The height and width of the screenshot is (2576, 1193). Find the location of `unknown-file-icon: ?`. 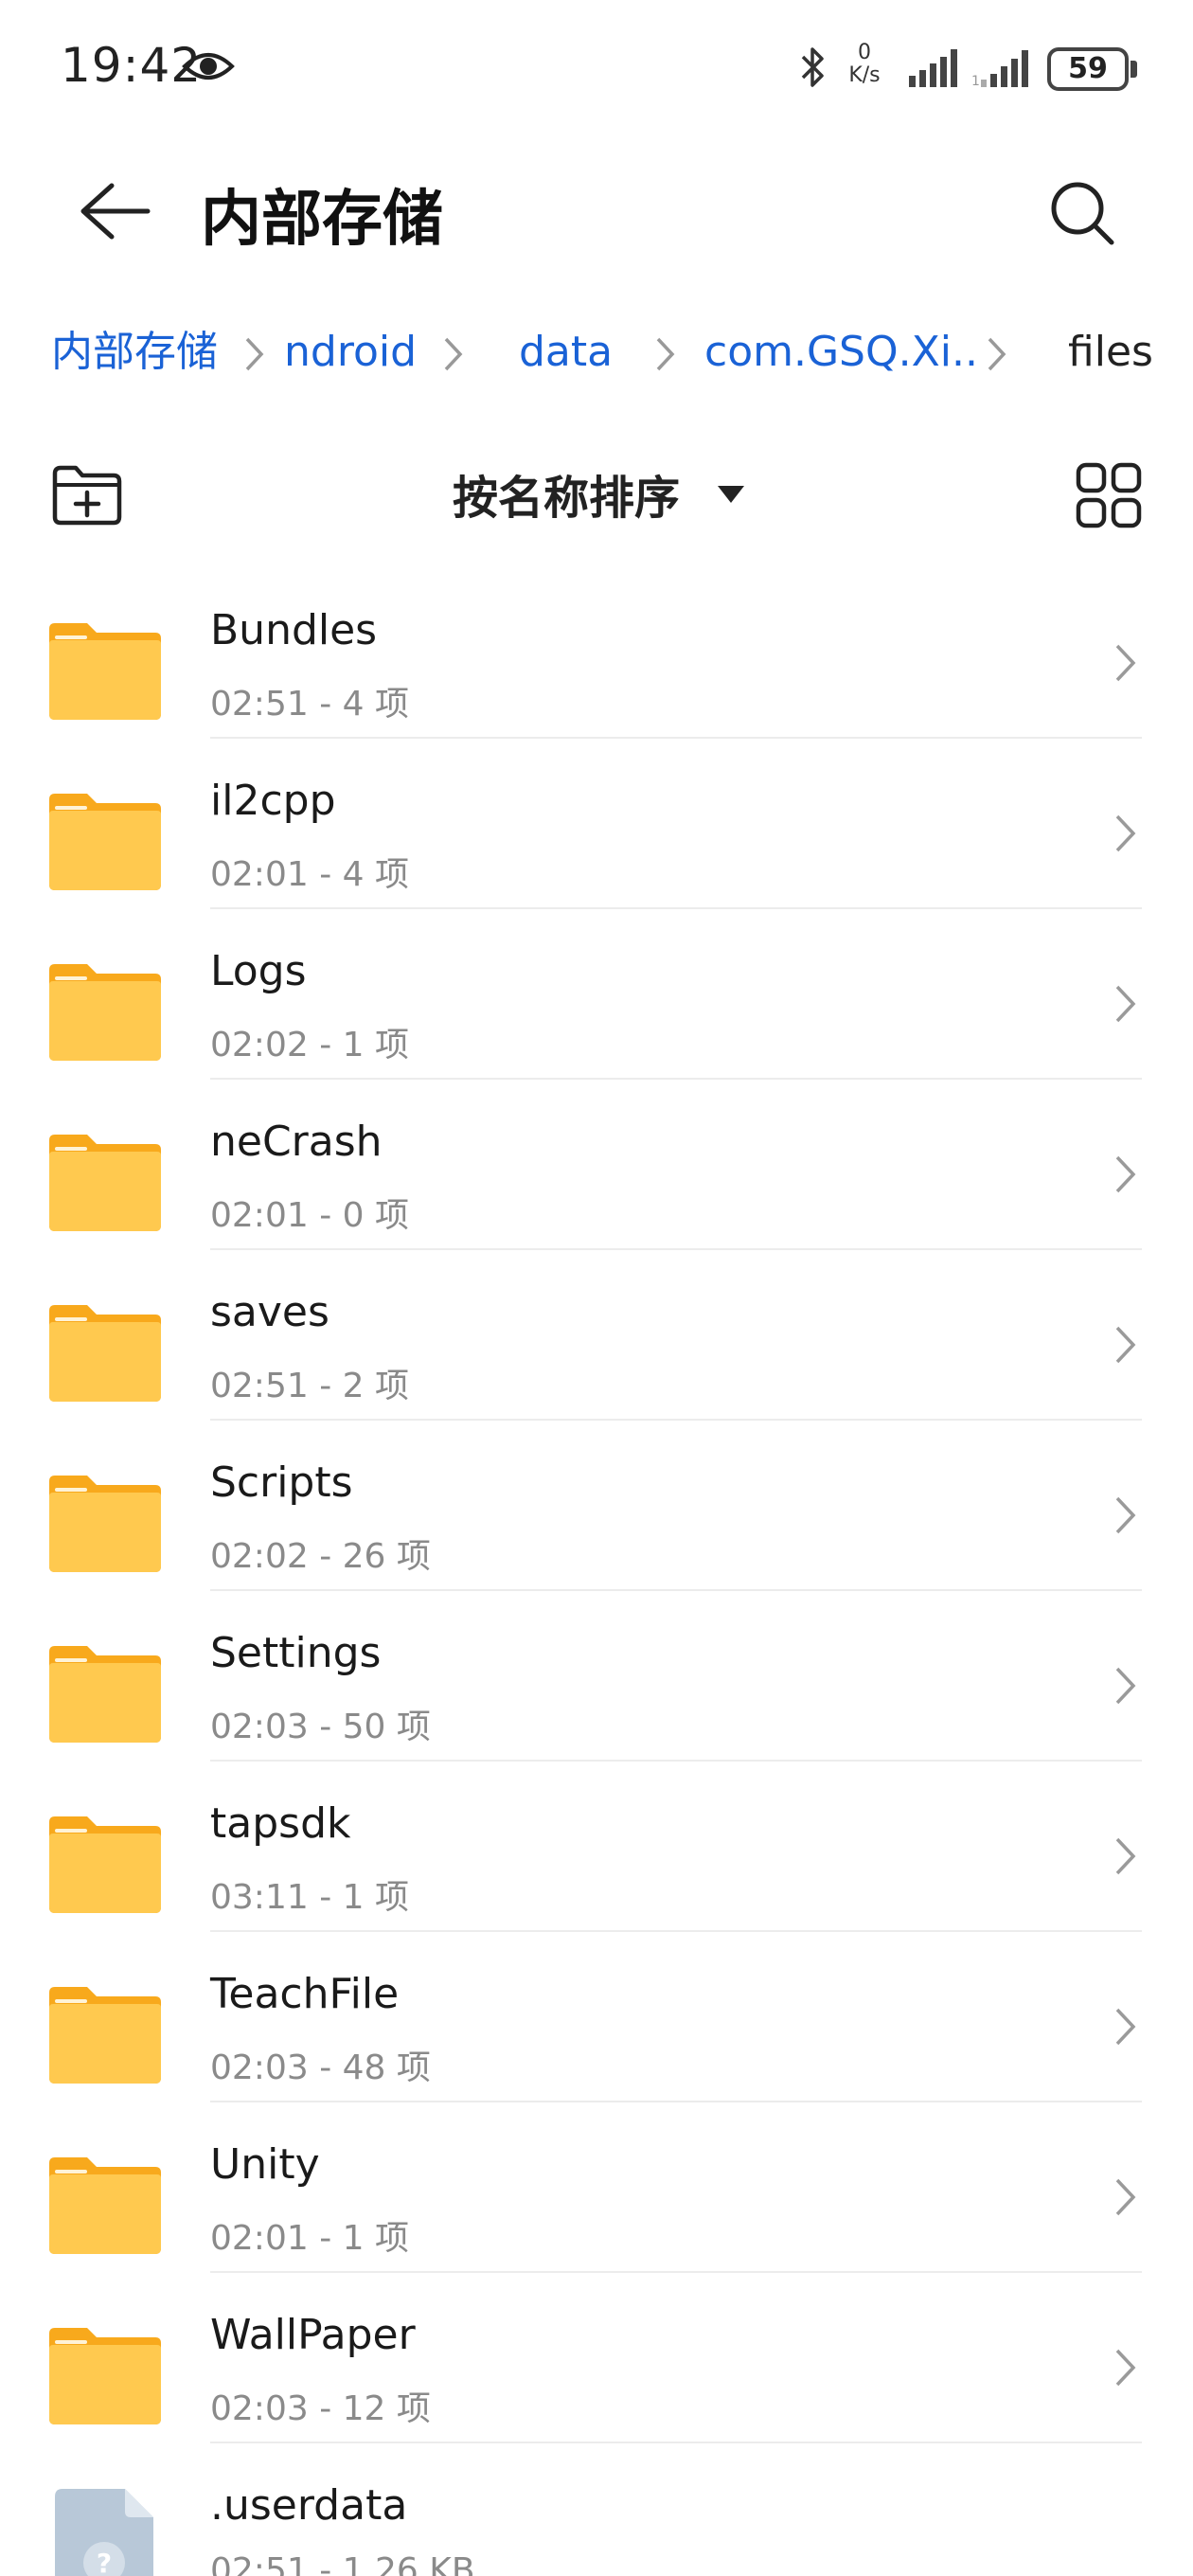

unknown-file-icon: ? is located at coordinates (104, 2532).